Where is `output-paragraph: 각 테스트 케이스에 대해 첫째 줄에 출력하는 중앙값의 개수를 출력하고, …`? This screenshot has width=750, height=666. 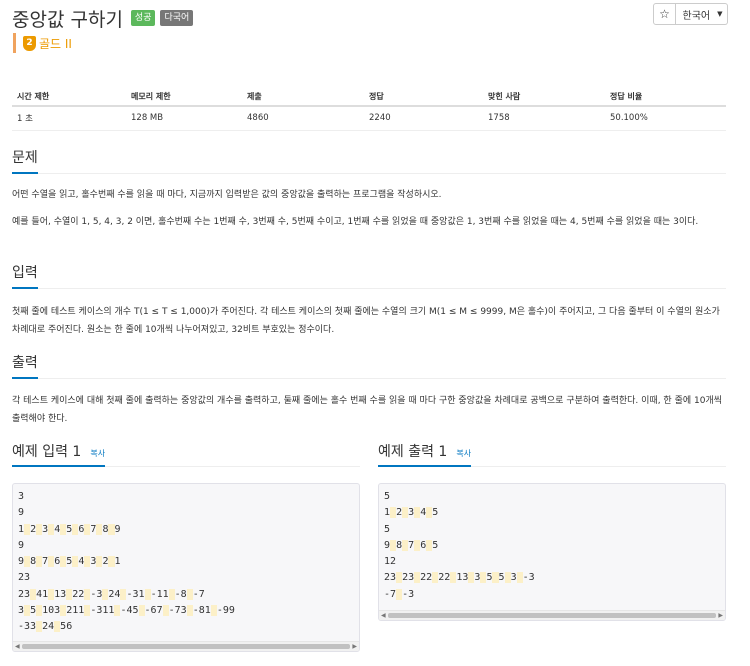 output-paragraph: 각 테스트 케이스에 대해 첫째 줄에 출력하는 중앙값의 개수를 출력하고, … is located at coordinates (367, 410).